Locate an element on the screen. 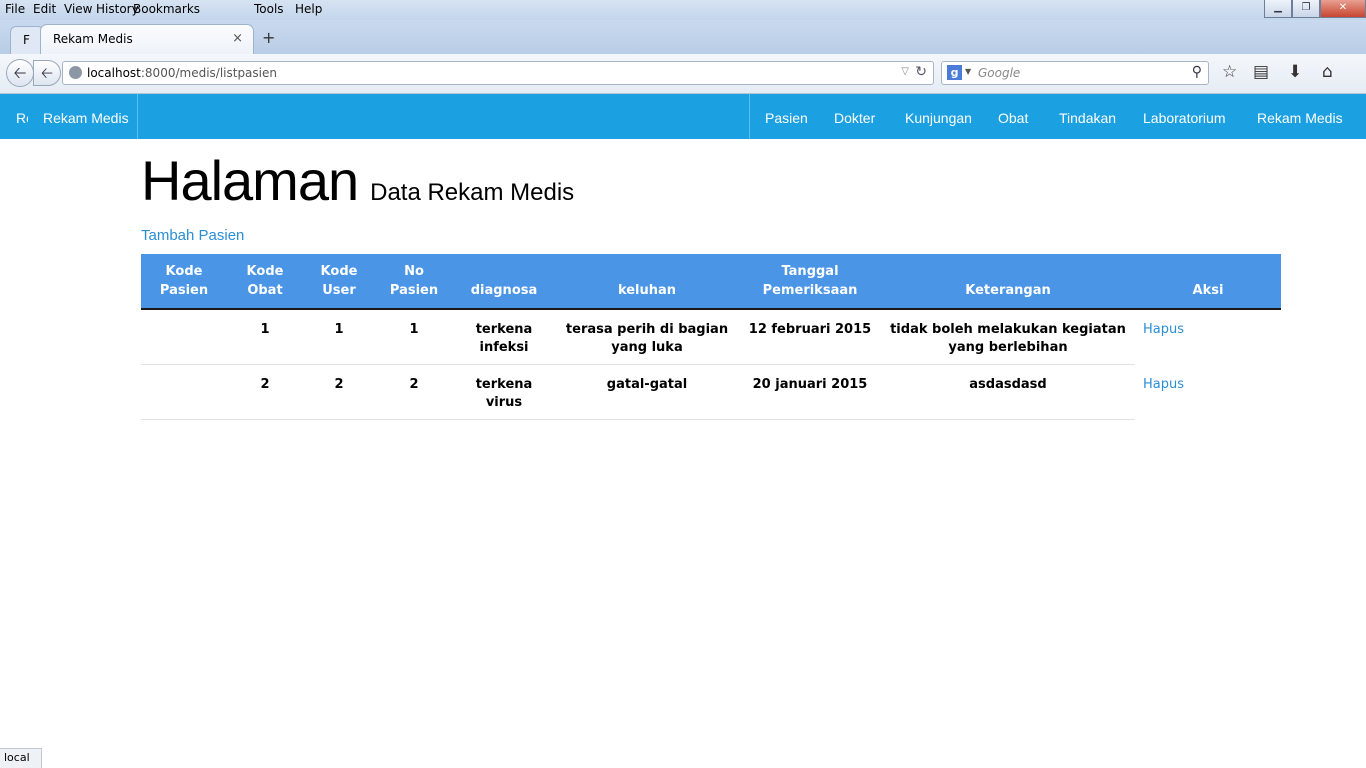 The height and width of the screenshot is (768, 1366). menu-help: Help is located at coordinates (308, 9).